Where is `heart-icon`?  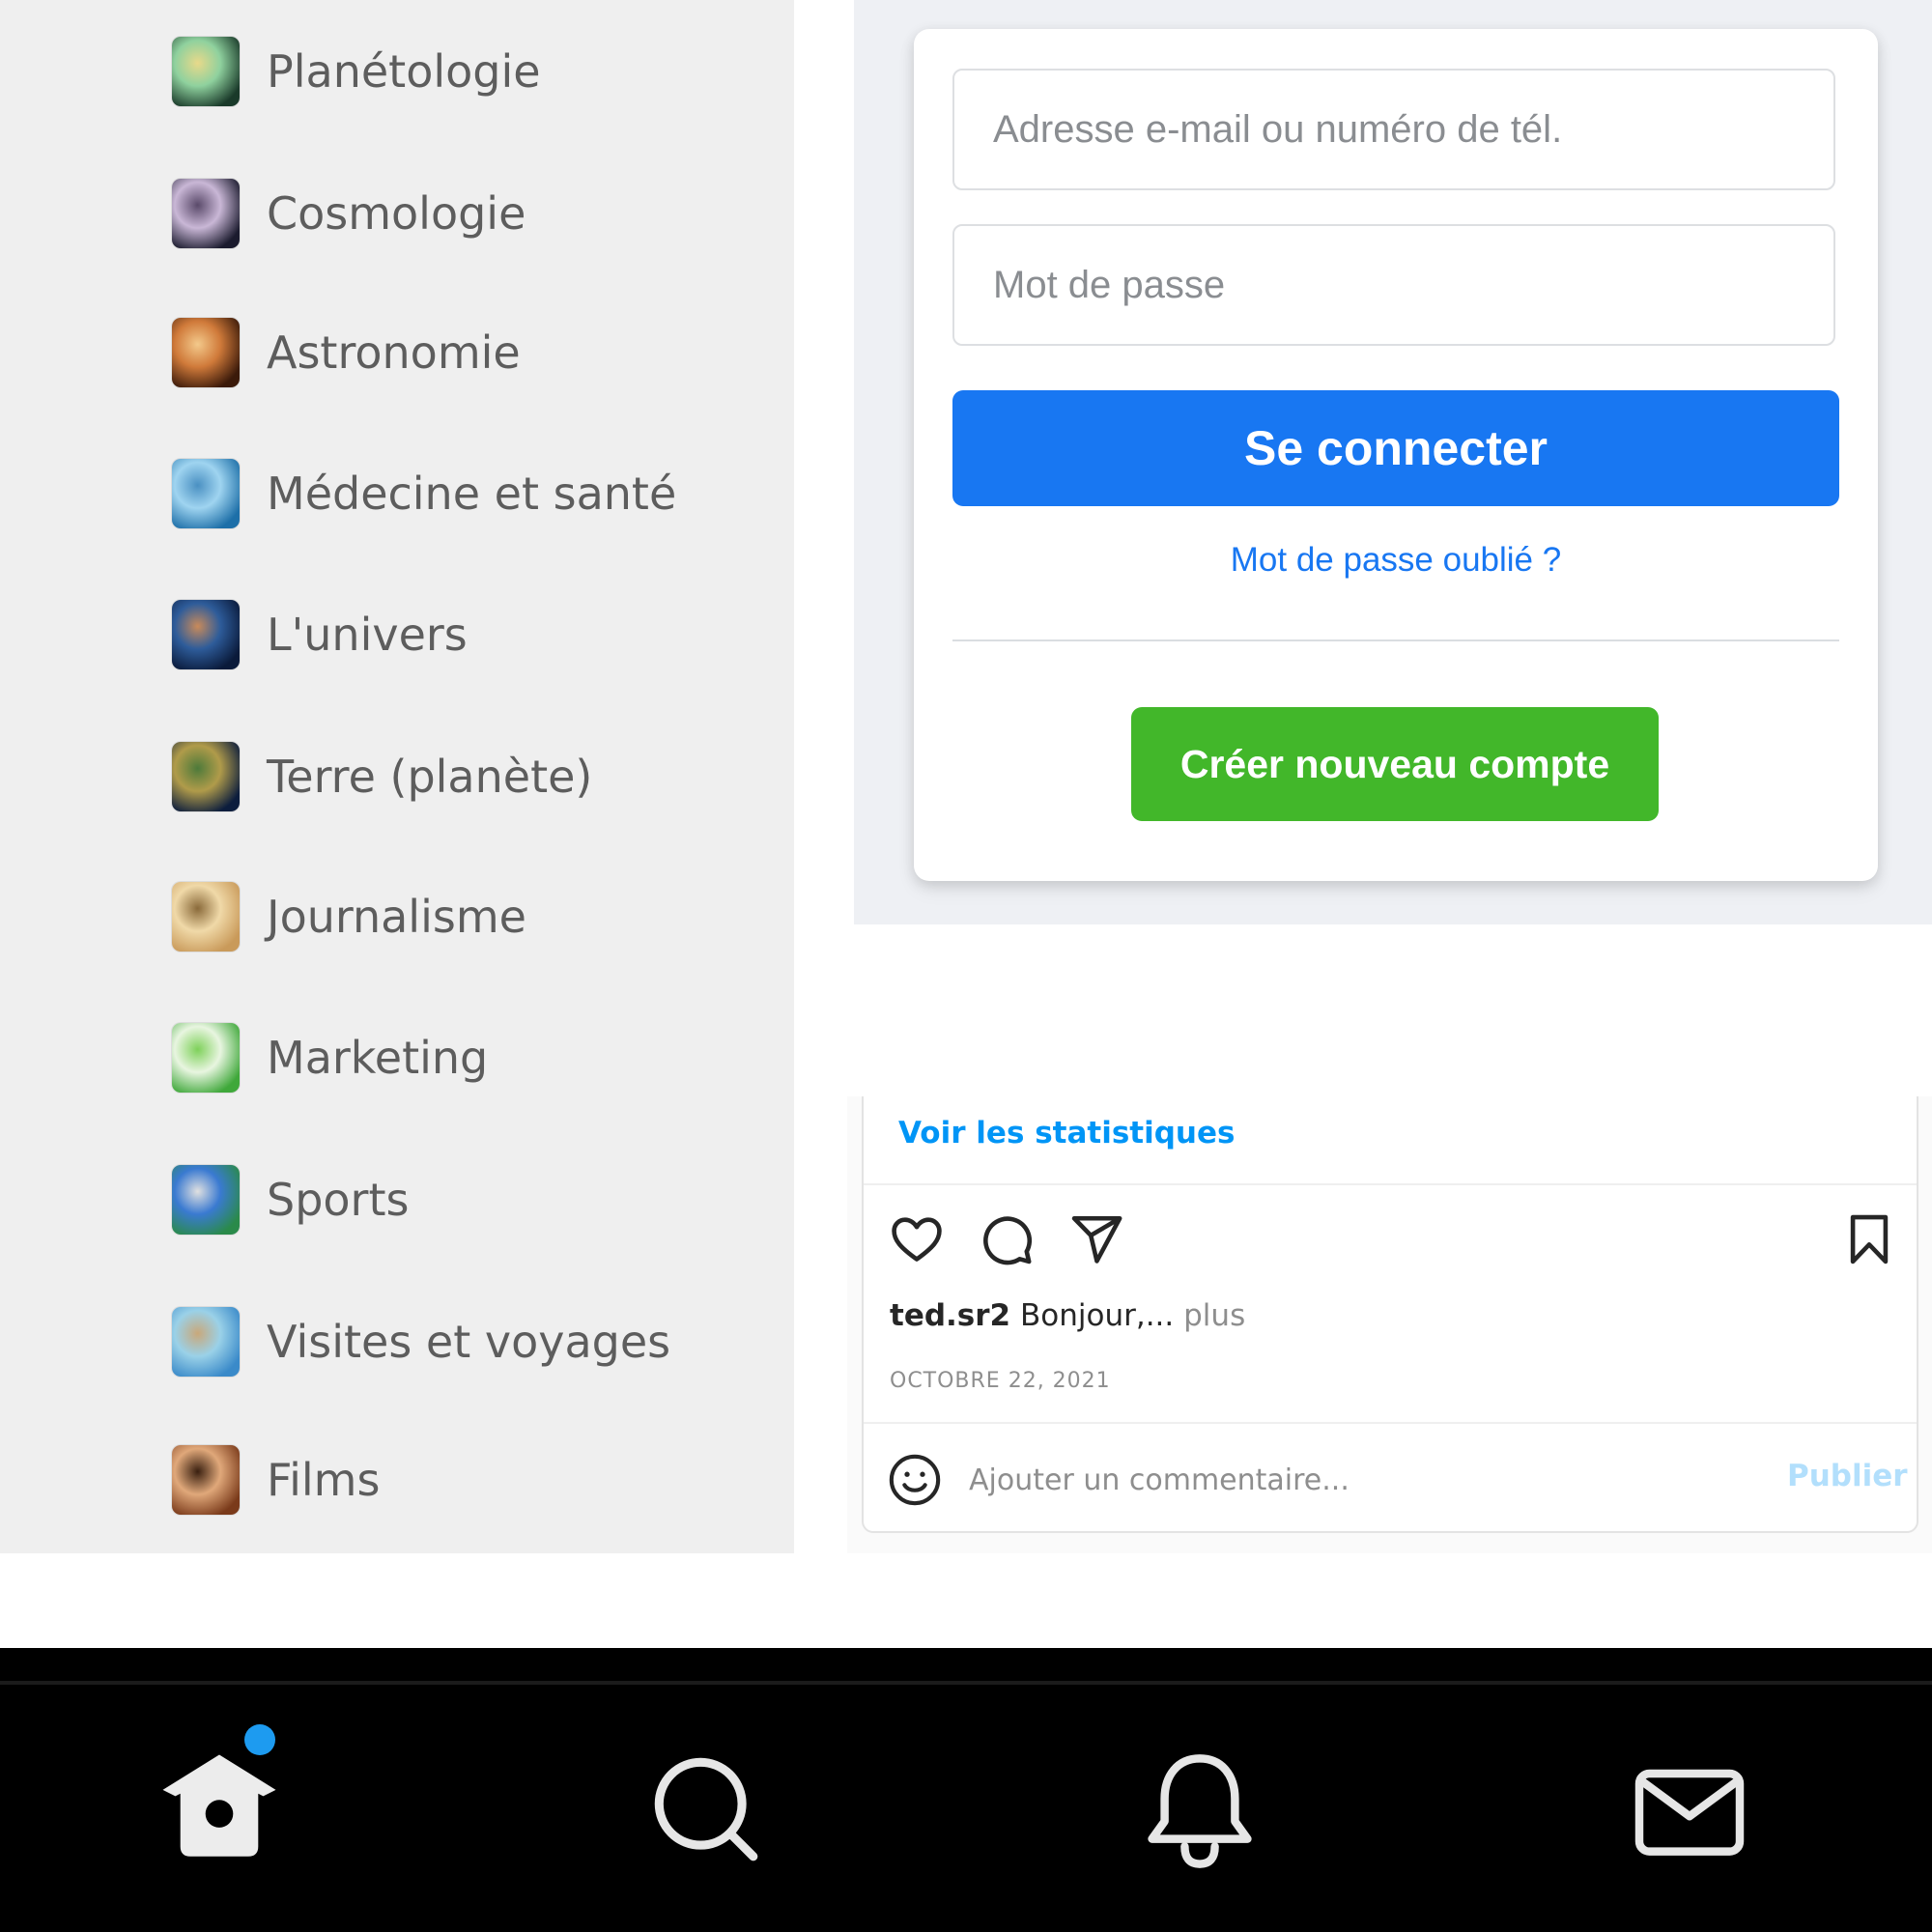 heart-icon is located at coordinates (917, 1239).